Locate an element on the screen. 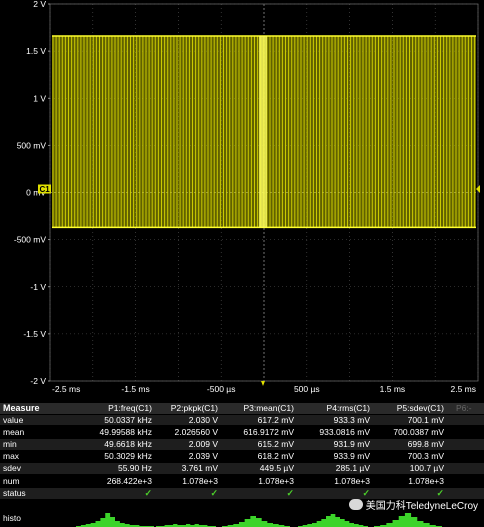 The image size is (484, 527). row-label: value is located at coordinates (13, 419).